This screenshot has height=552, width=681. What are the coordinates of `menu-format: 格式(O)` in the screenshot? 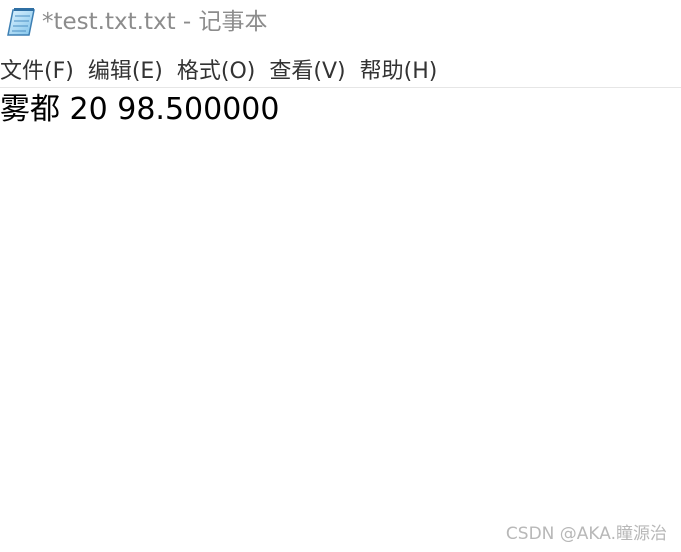 It's located at (216, 69).